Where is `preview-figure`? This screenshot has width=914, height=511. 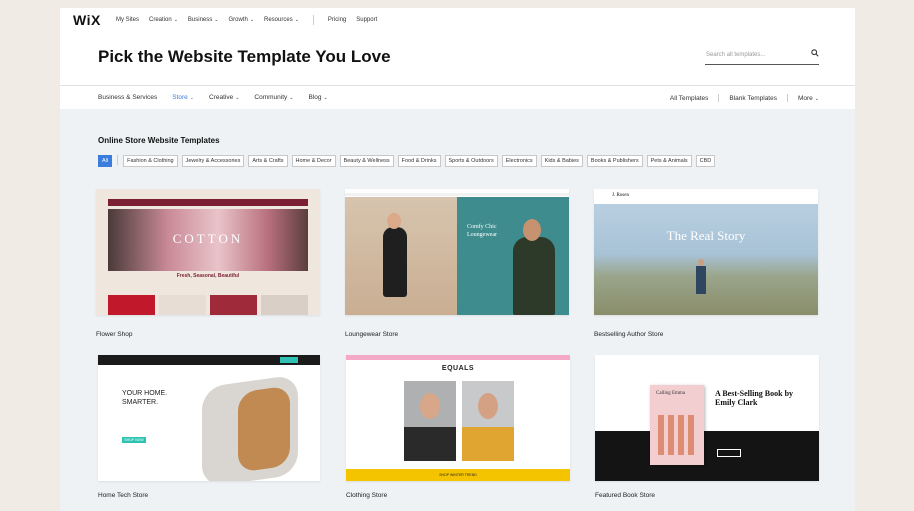 preview-figure is located at coordinates (701, 280).